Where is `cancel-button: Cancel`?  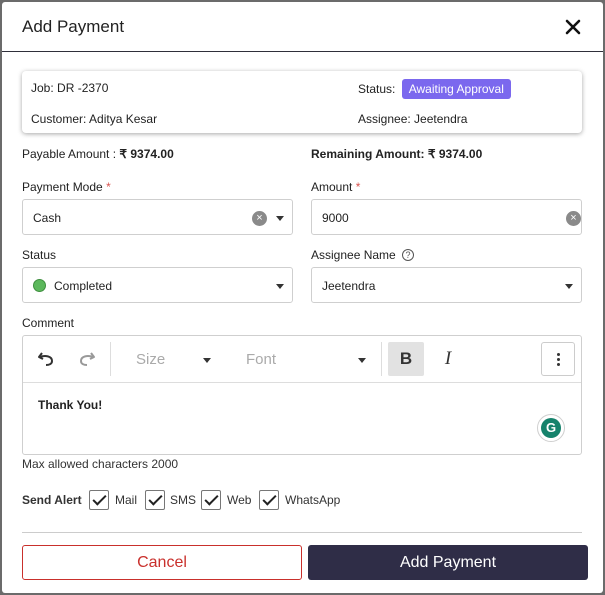
cancel-button: Cancel is located at coordinates (162, 562).